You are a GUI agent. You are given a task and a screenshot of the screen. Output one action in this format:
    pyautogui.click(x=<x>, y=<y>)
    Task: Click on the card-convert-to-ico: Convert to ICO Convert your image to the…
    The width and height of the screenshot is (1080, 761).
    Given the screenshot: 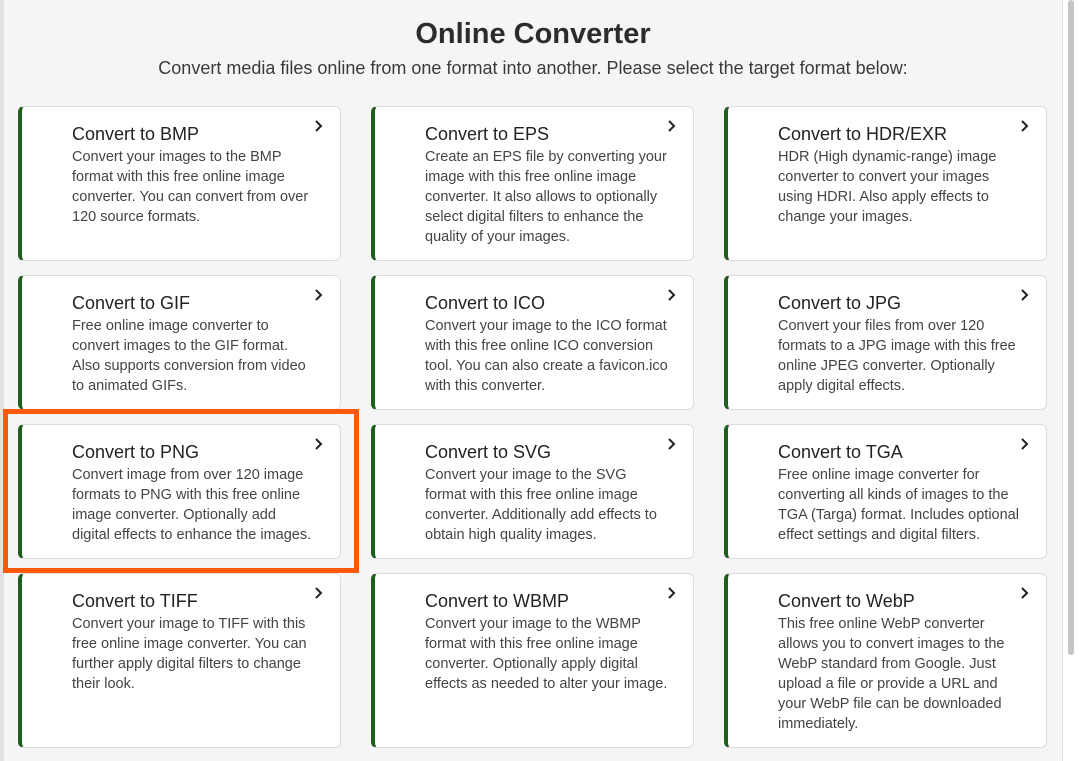 What is the action you would take?
    pyautogui.click(x=532, y=342)
    